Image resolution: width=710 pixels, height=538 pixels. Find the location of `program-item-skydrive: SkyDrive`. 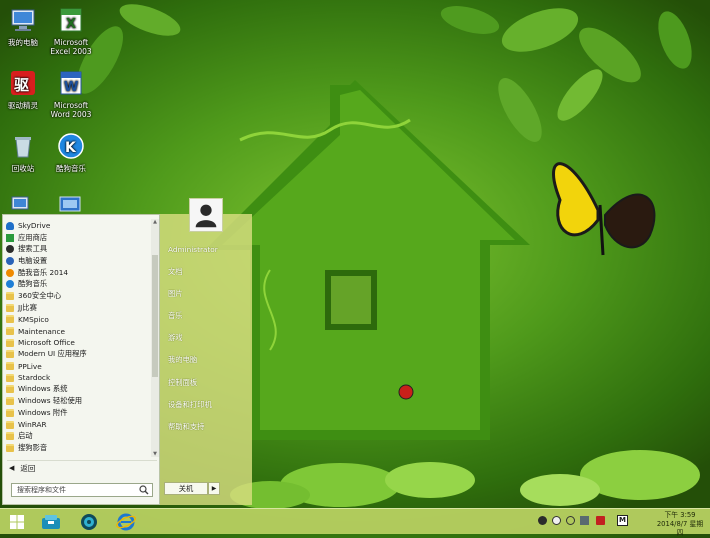

program-item-skydrive: SkyDrive is located at coordinates (77, 226).